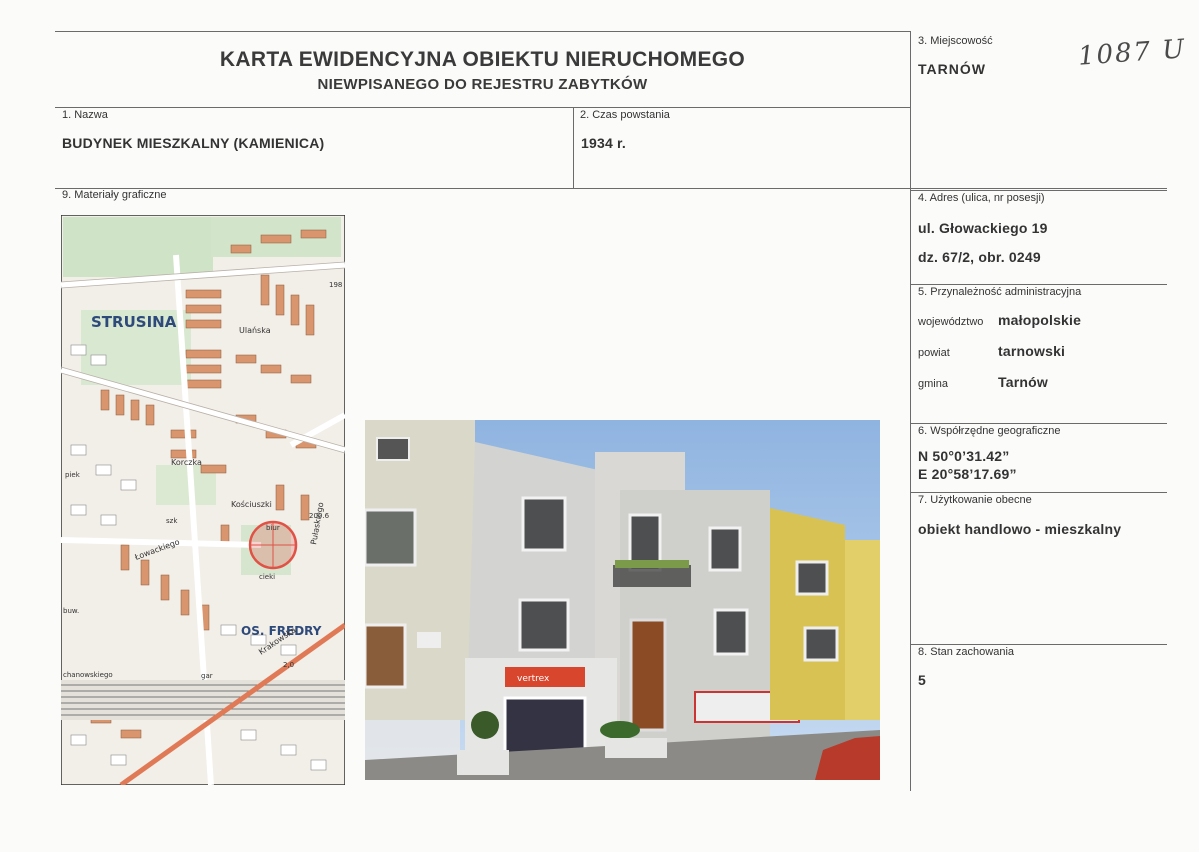  What do you see at coordinates (934, 353) in the screenshot?
I see `county-key: powiat` at bounding box center [934, 353].